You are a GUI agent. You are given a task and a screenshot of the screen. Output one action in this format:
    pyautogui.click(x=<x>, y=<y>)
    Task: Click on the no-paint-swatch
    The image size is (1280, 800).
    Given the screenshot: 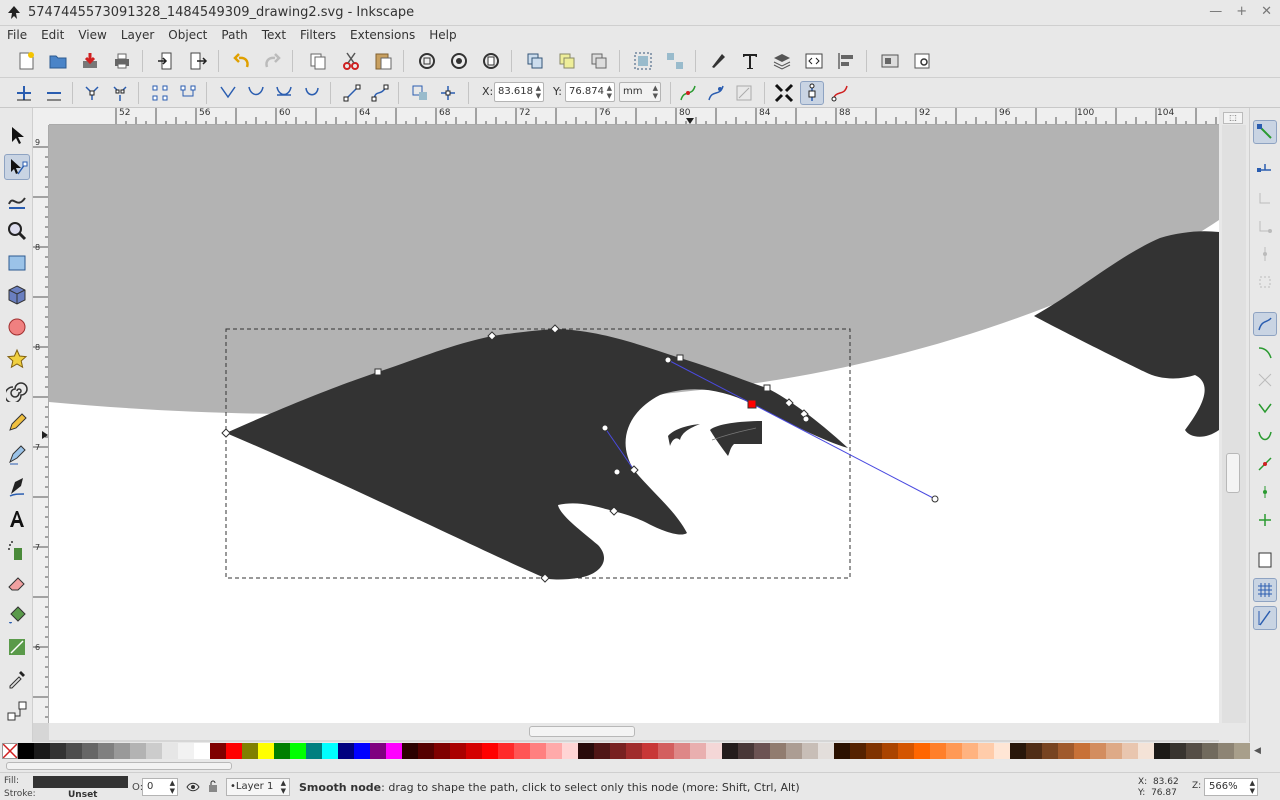 What is the action you would take?
    pyautogui.click(x=10, y=751)
    